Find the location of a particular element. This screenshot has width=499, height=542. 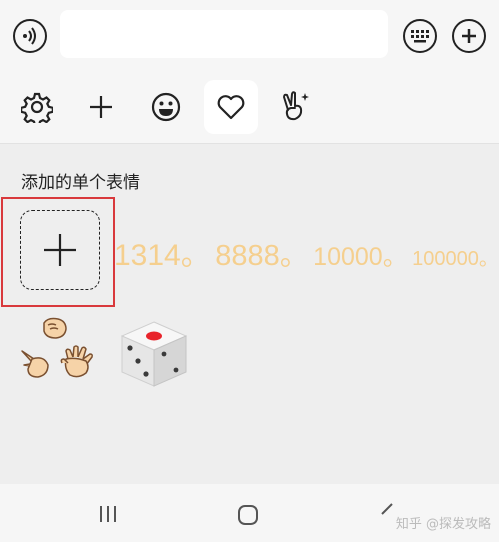

tab-stickers is located at coordinates (295, 107).